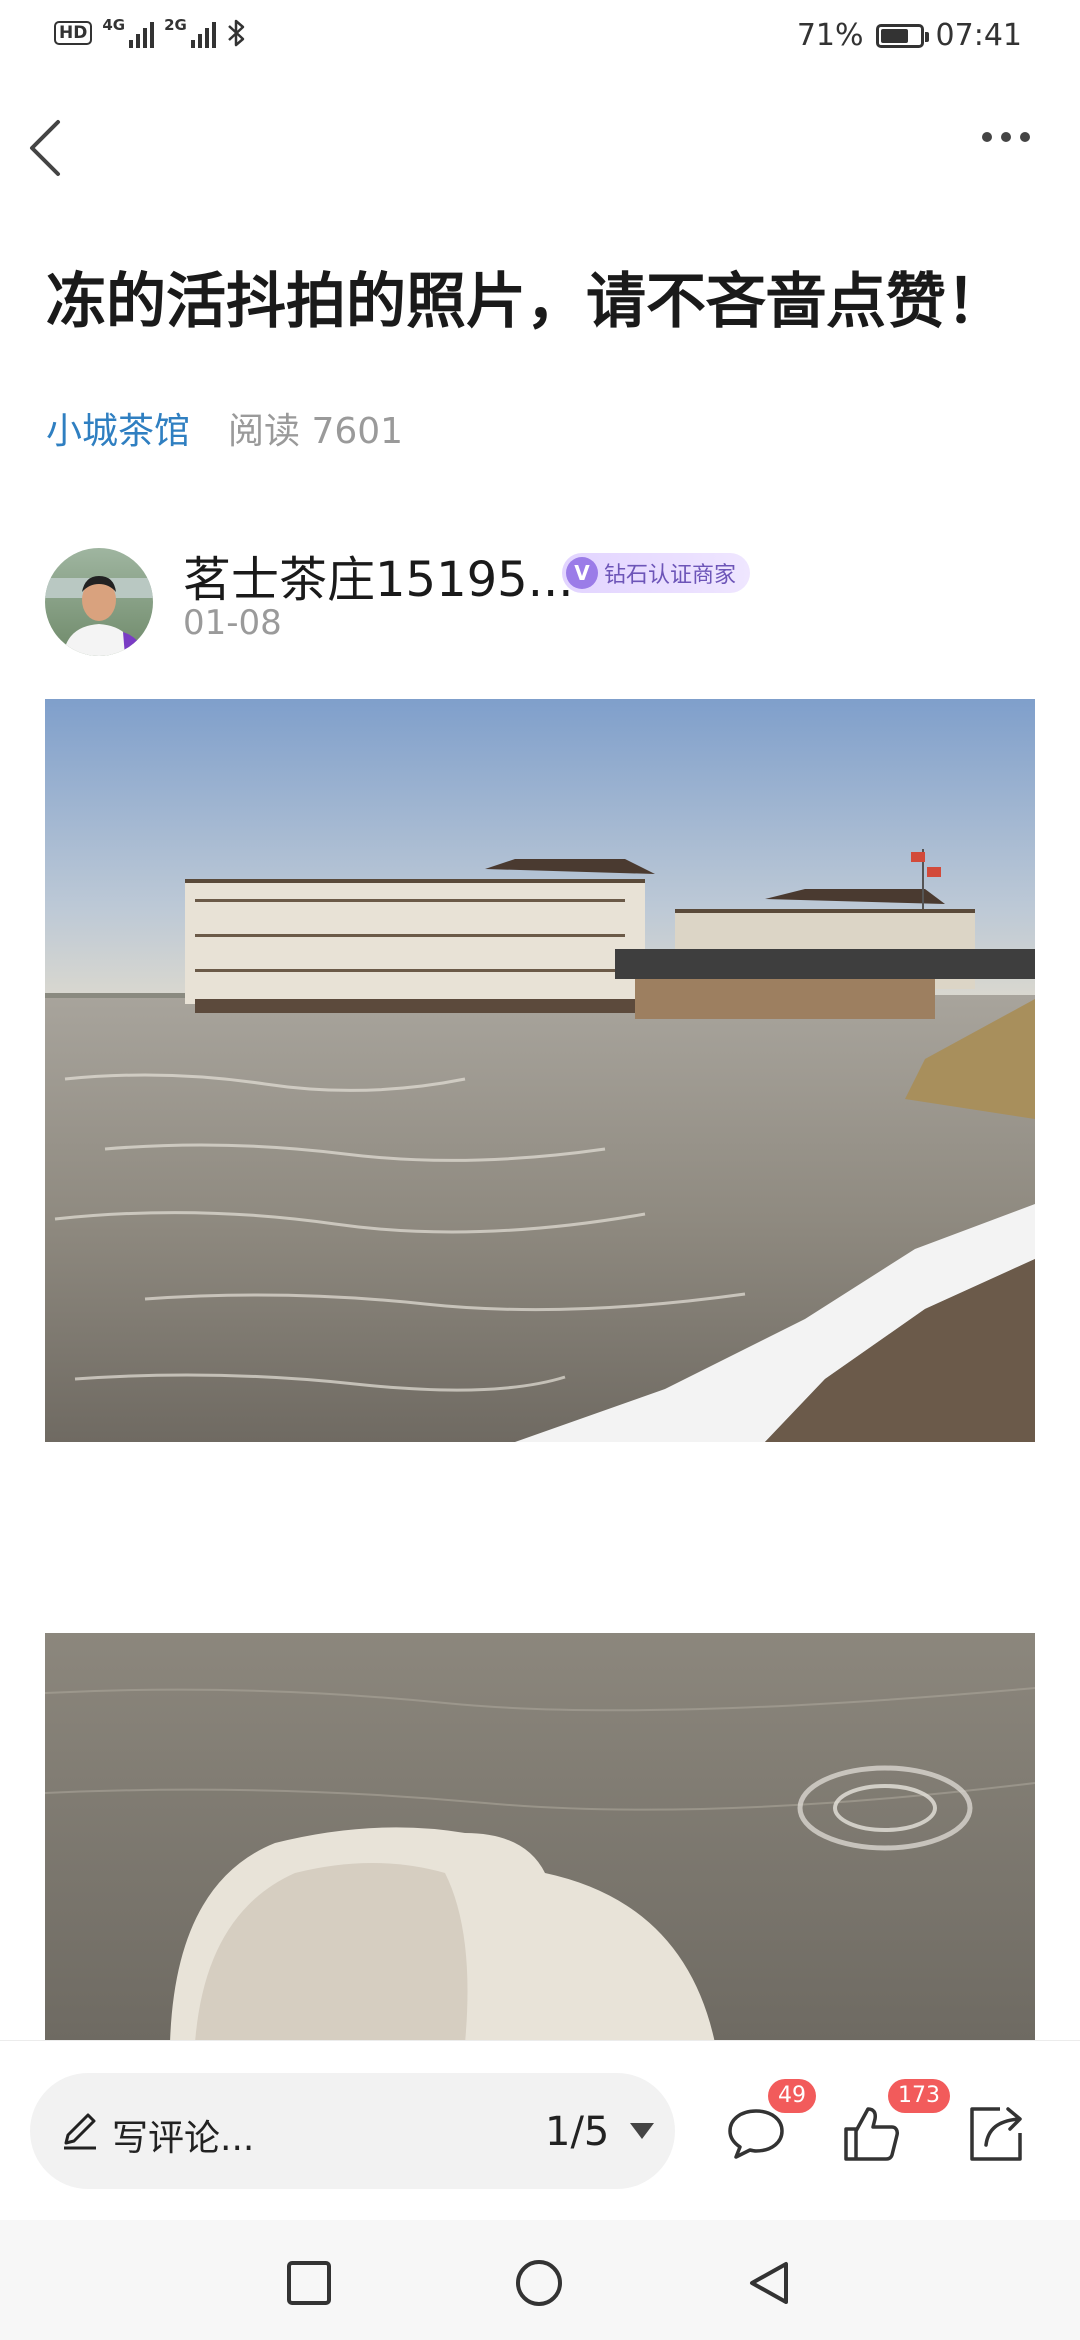 The image size is (1080, 2340). I want to click on read-count: 阅读 7601, so click(316, 431).